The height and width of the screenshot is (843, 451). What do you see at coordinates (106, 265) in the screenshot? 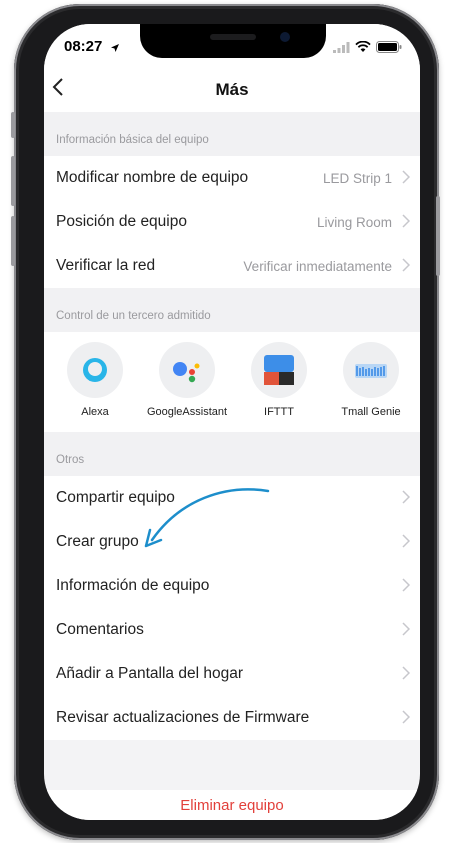
I see `row-label: Verificar la red` at bounding box center [106, 265].